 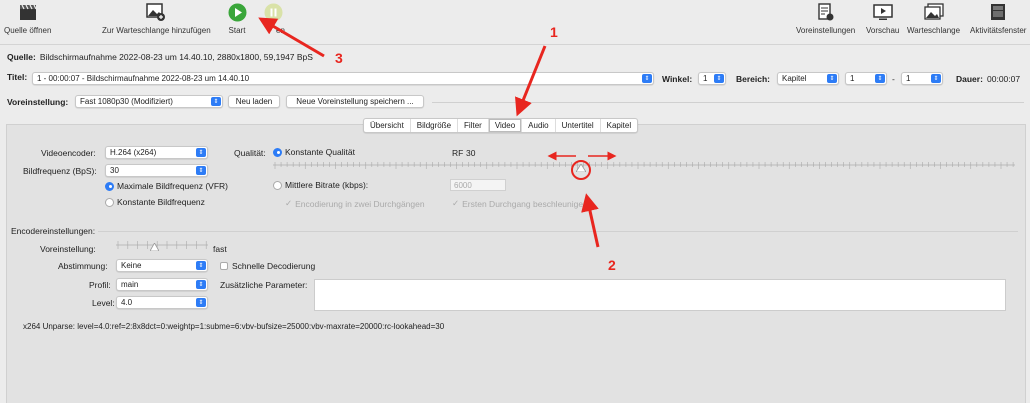 What do you see at coordinates (612, 265) in the screenshot?
I see `annotation-label-2: 2` at bounding box center [612, 265].